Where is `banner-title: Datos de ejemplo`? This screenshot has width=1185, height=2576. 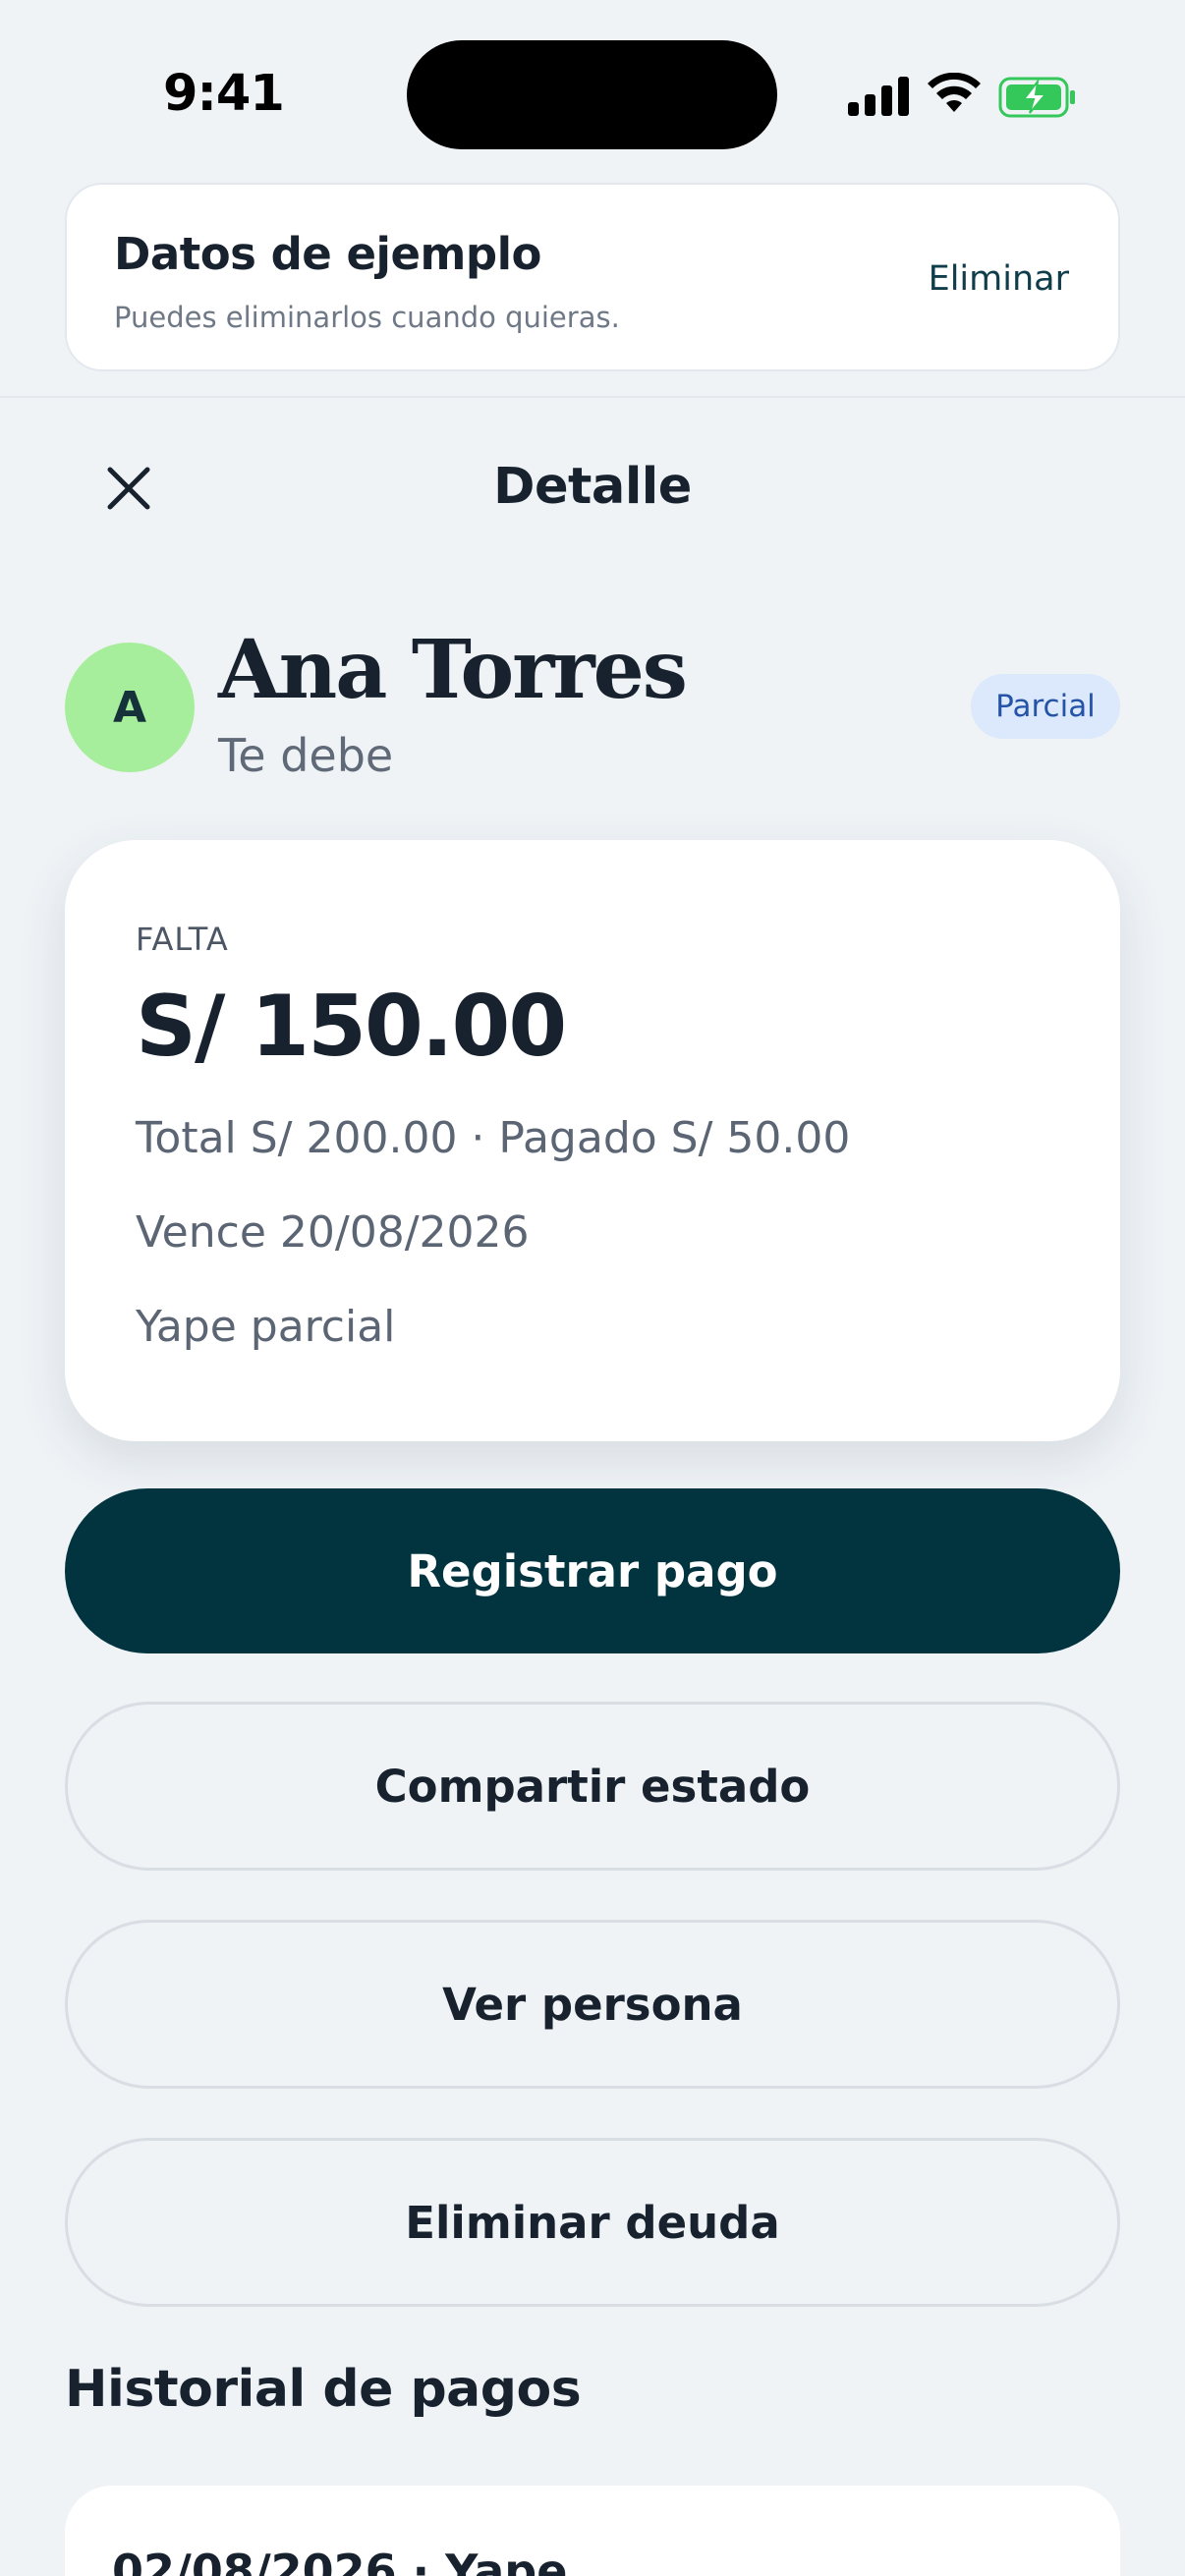
banner-title: Datos de ejemplo is located at coordinates (327, 254).